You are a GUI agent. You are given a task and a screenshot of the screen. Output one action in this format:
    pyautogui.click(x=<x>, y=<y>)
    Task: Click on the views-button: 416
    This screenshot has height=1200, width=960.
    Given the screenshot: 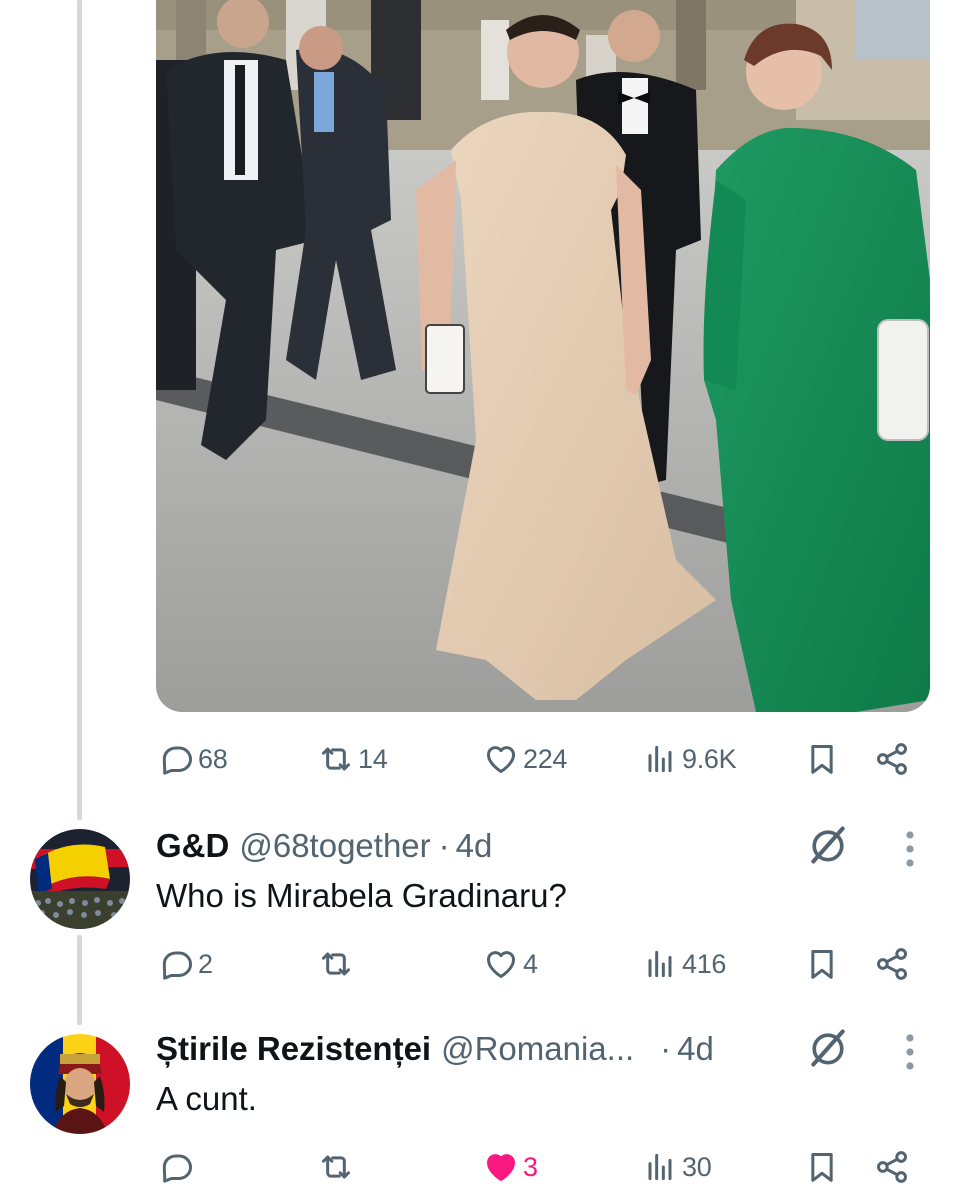 What is the action you would take?
    pyautogui.click(x=683, y=964)
    